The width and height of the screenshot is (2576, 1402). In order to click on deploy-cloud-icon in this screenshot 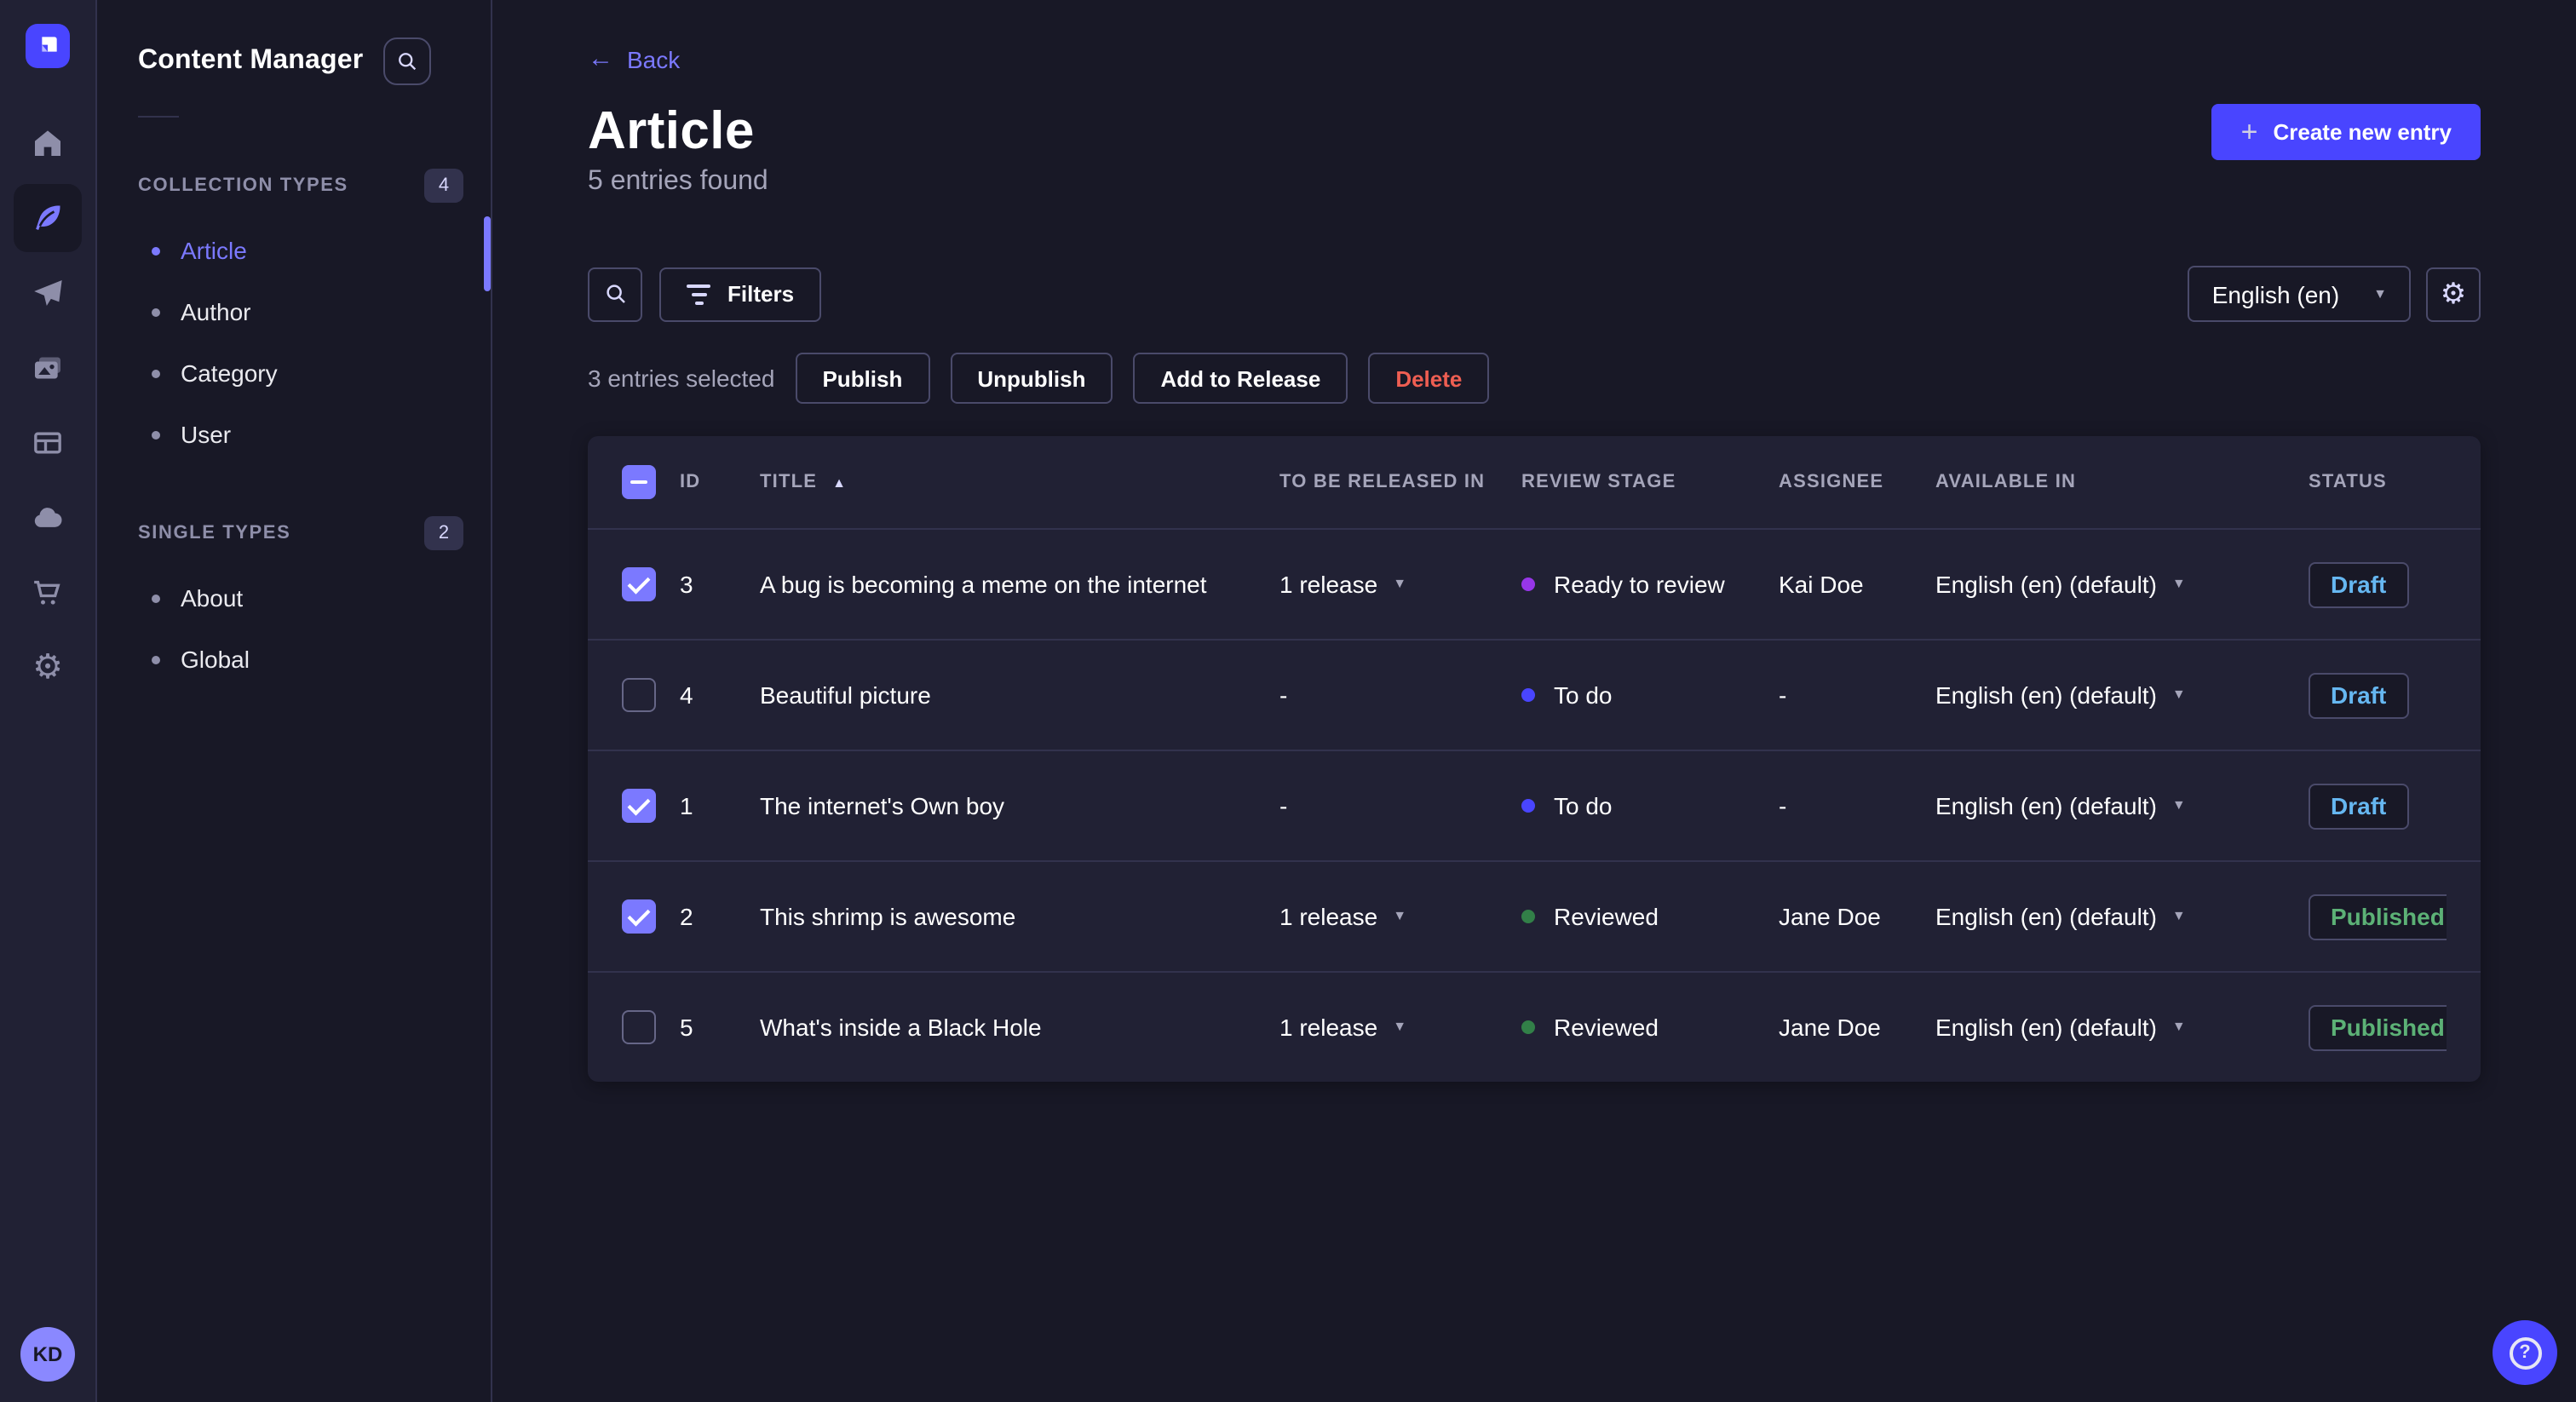, I will do `click(48, 518)`.